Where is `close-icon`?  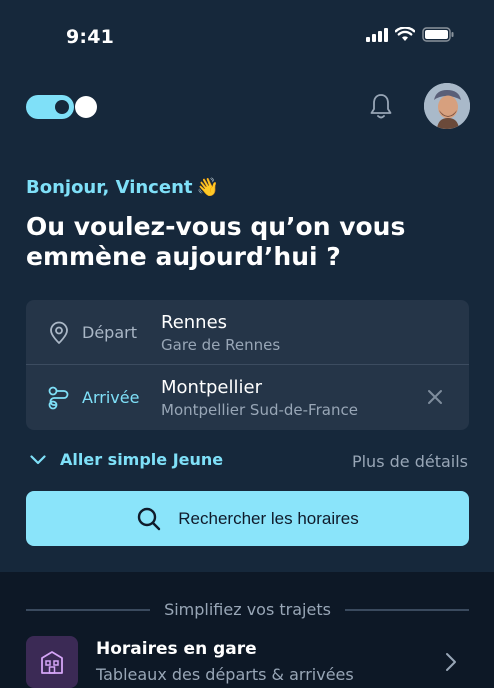 close-icon is located at coordinates (435, 397).